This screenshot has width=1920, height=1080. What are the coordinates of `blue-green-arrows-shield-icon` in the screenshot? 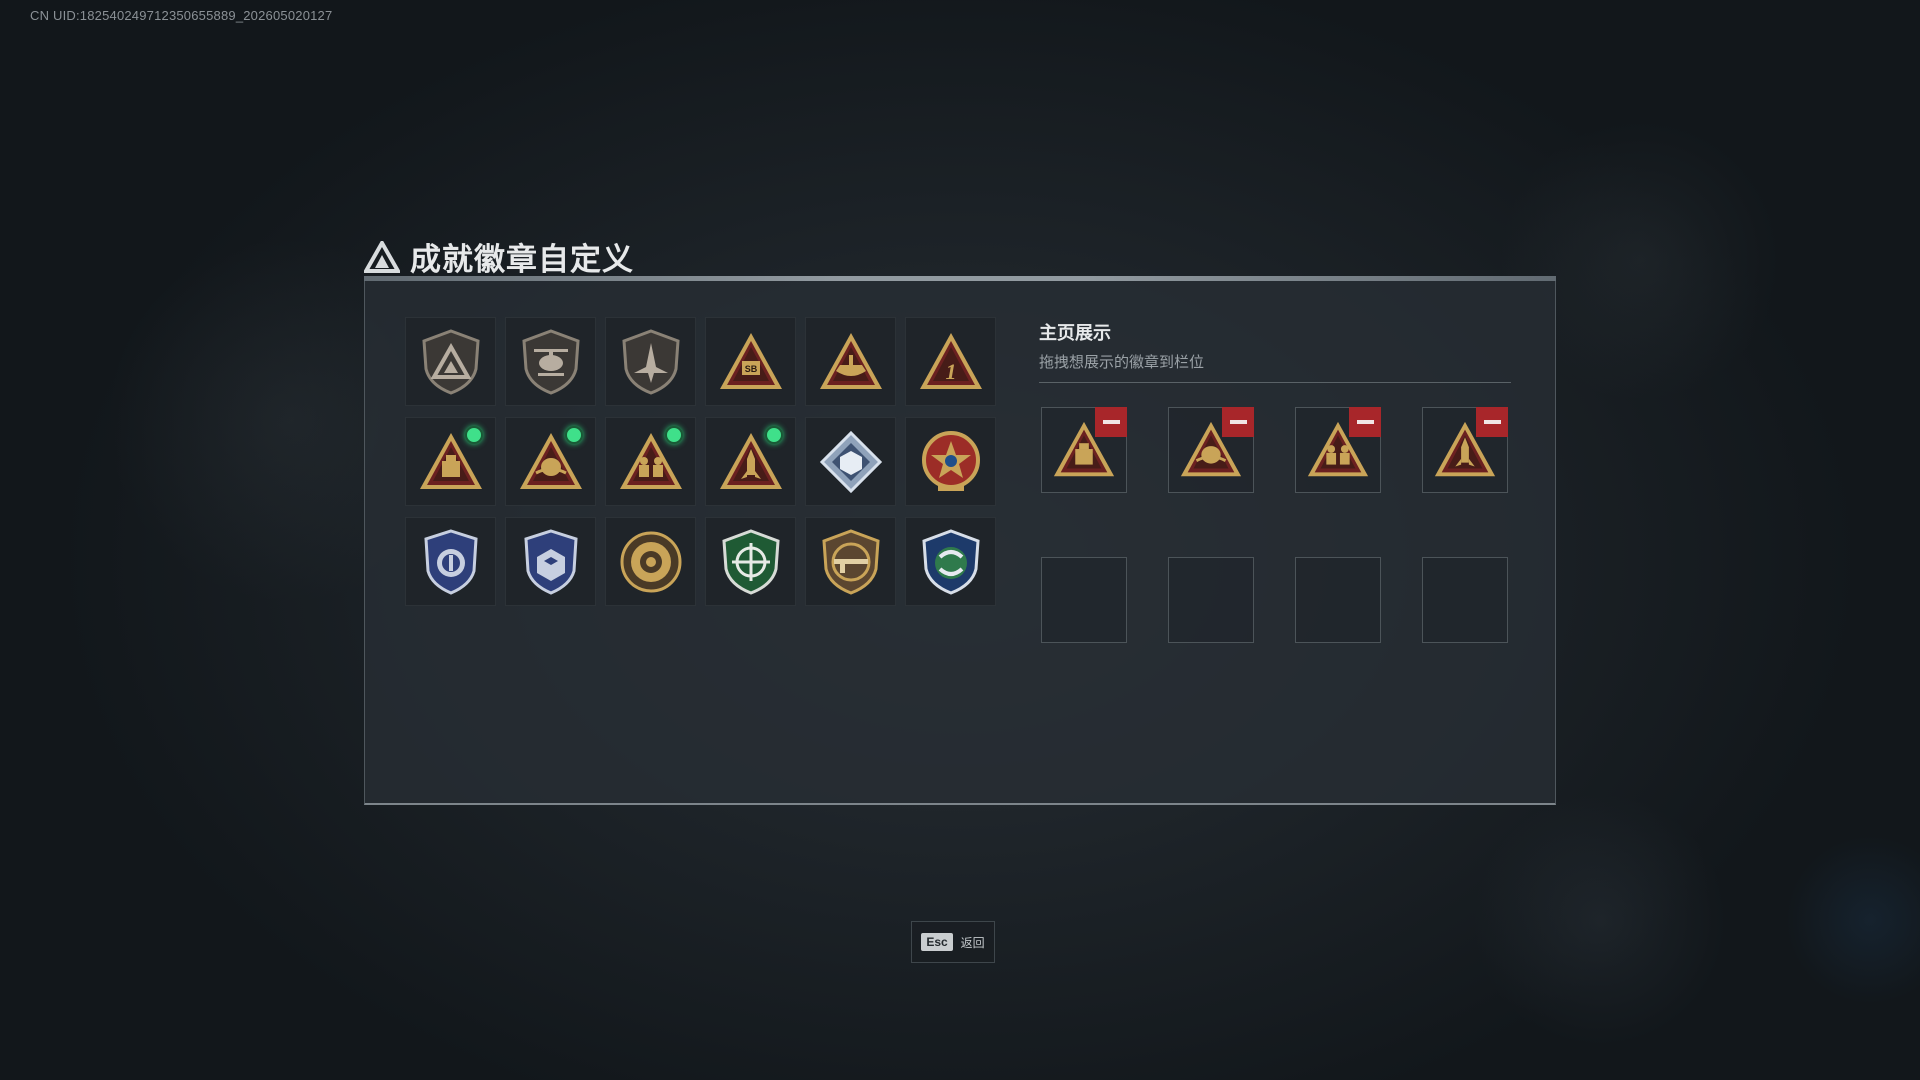 It's located at (950, 561).